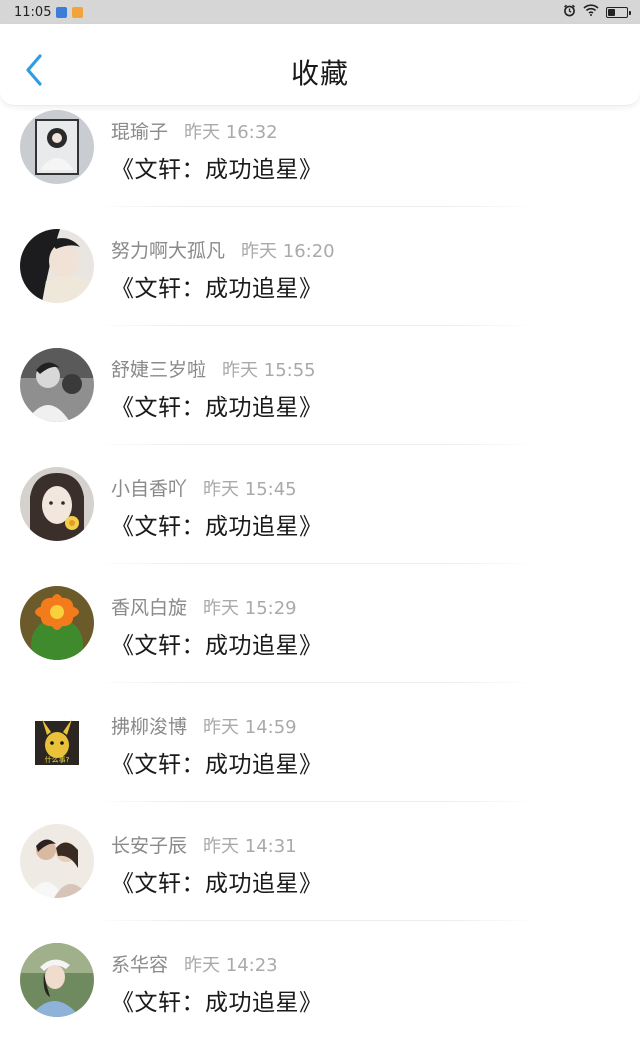 The height and width of the screenshot is (1039, 640). I want to click on username: 小自香吖, so click(149, 487).